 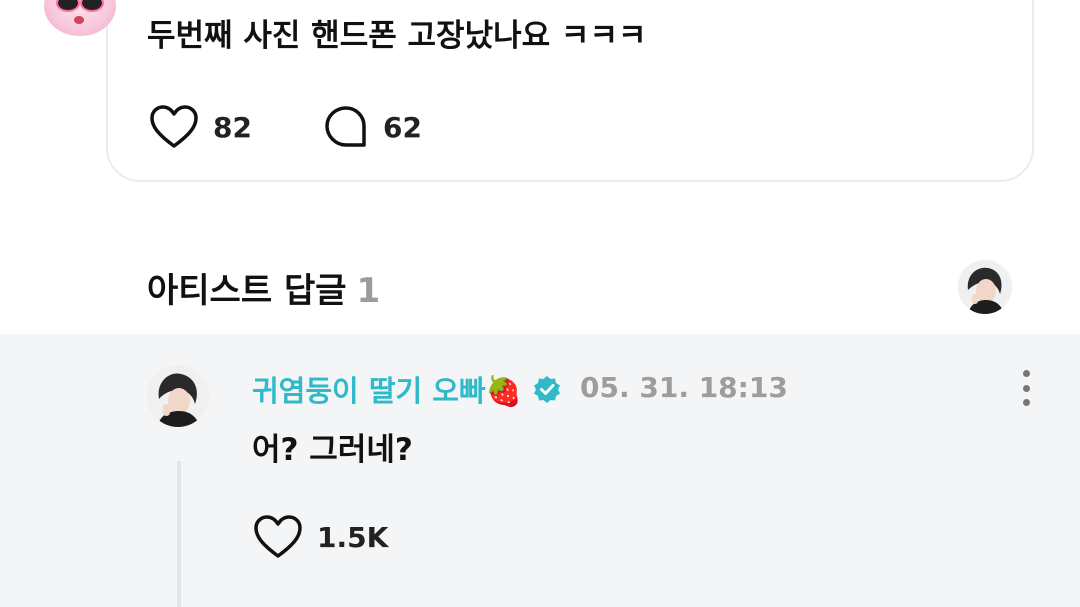 I want to click on reply-author-label: 귀염둥이 딸기 오빠🍓, so click(x=387, y=391).